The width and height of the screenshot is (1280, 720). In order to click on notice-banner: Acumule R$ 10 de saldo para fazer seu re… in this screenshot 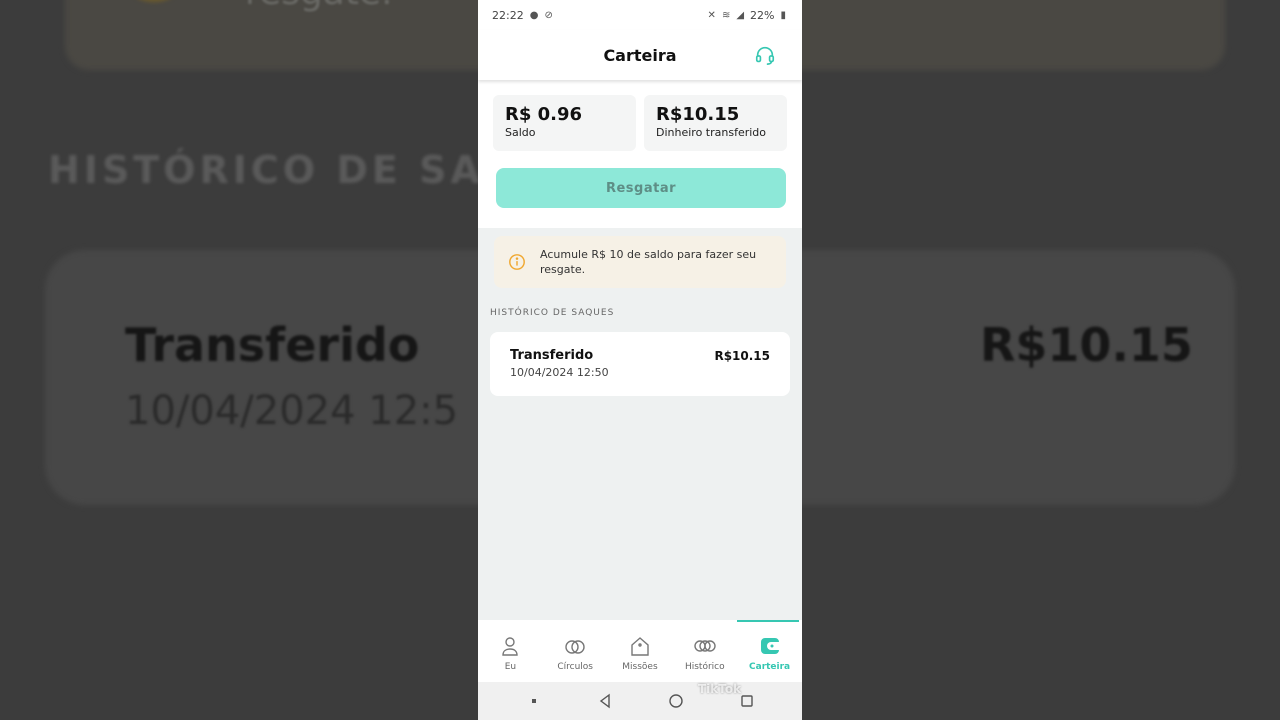, I will do `click(640, 262)`.